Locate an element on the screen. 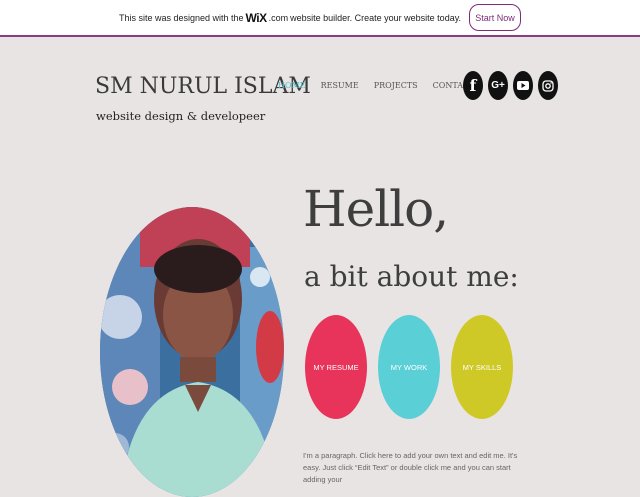  instagram-icon is located at coordinates (548, 85).